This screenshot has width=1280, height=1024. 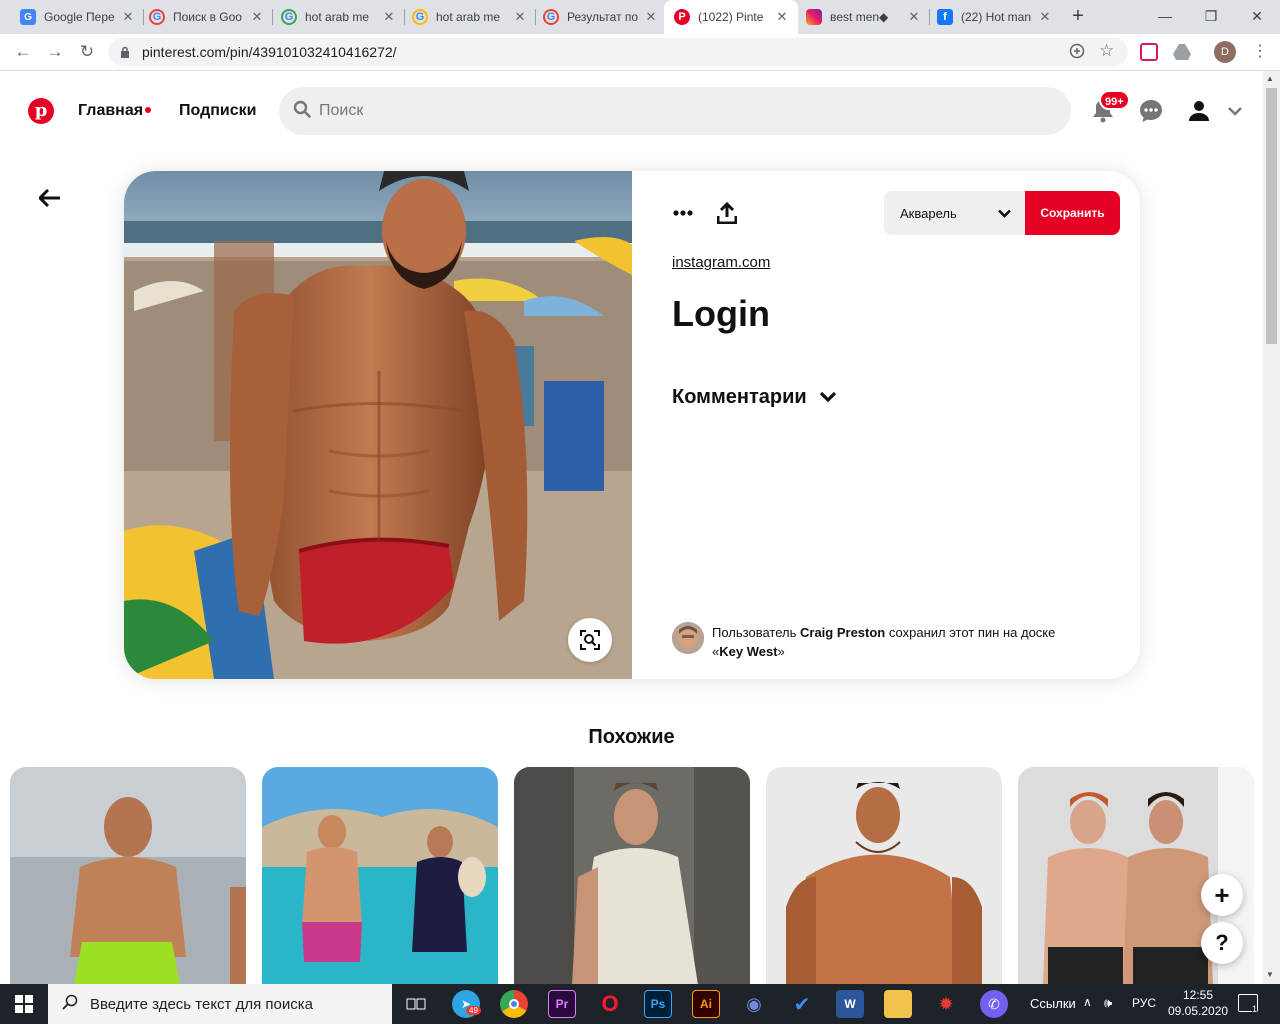 I want to click on search-icon, so click(x=302, y=111).